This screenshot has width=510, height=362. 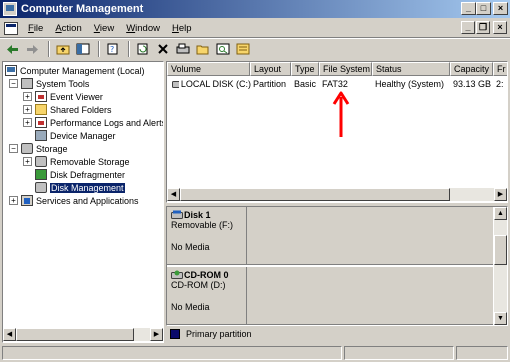 I want to click on menu-file: File, so click(x=35, y=28).